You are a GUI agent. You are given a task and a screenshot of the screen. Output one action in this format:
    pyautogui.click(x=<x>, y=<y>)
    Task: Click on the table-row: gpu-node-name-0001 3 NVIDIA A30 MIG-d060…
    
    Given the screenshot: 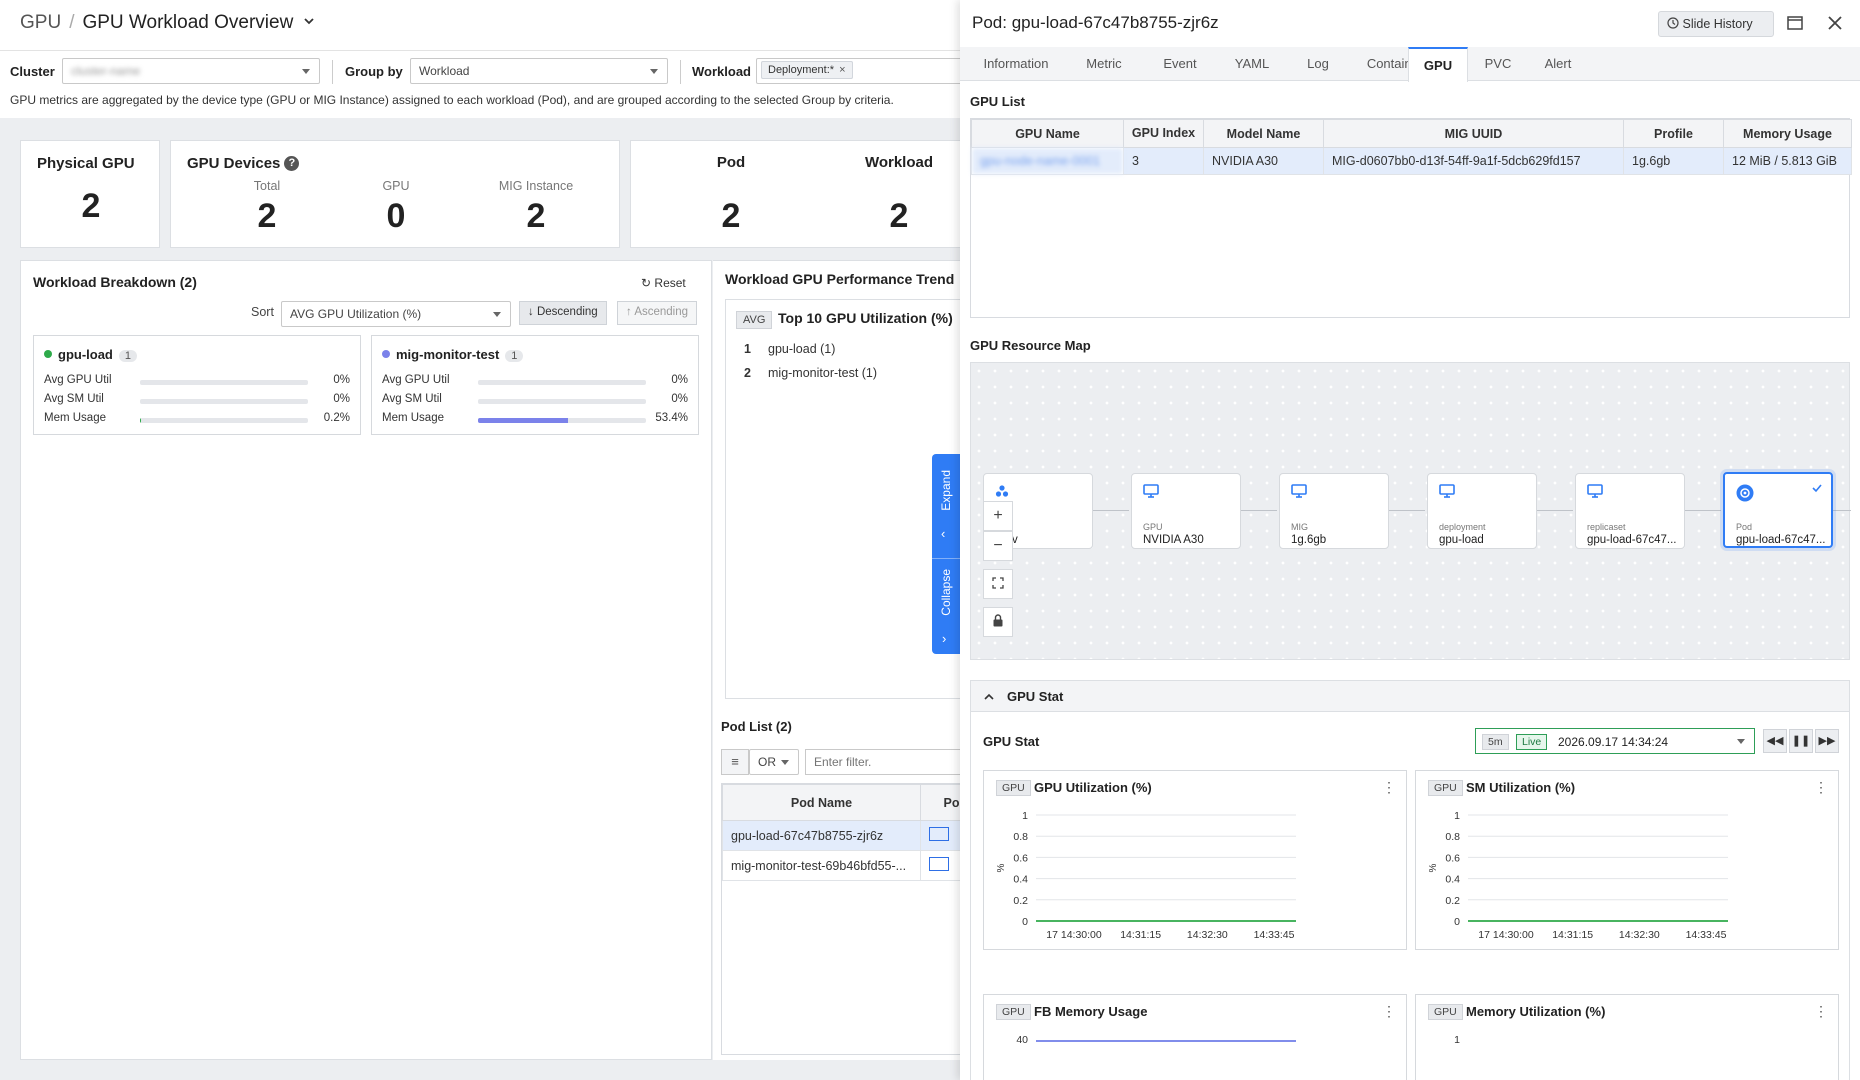 What is the action you would take?
    pyautogui.click(x=1411, y=161)
    